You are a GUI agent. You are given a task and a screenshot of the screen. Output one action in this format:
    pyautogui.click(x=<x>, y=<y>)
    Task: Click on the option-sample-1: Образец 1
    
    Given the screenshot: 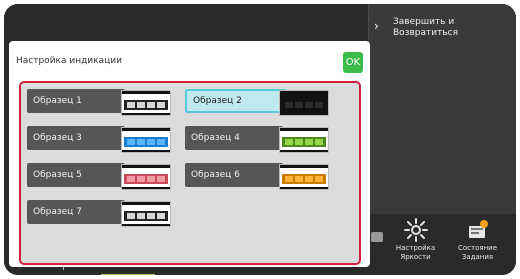 What is the action you would take?
    pyautogui.click(x=101, y=102)
    